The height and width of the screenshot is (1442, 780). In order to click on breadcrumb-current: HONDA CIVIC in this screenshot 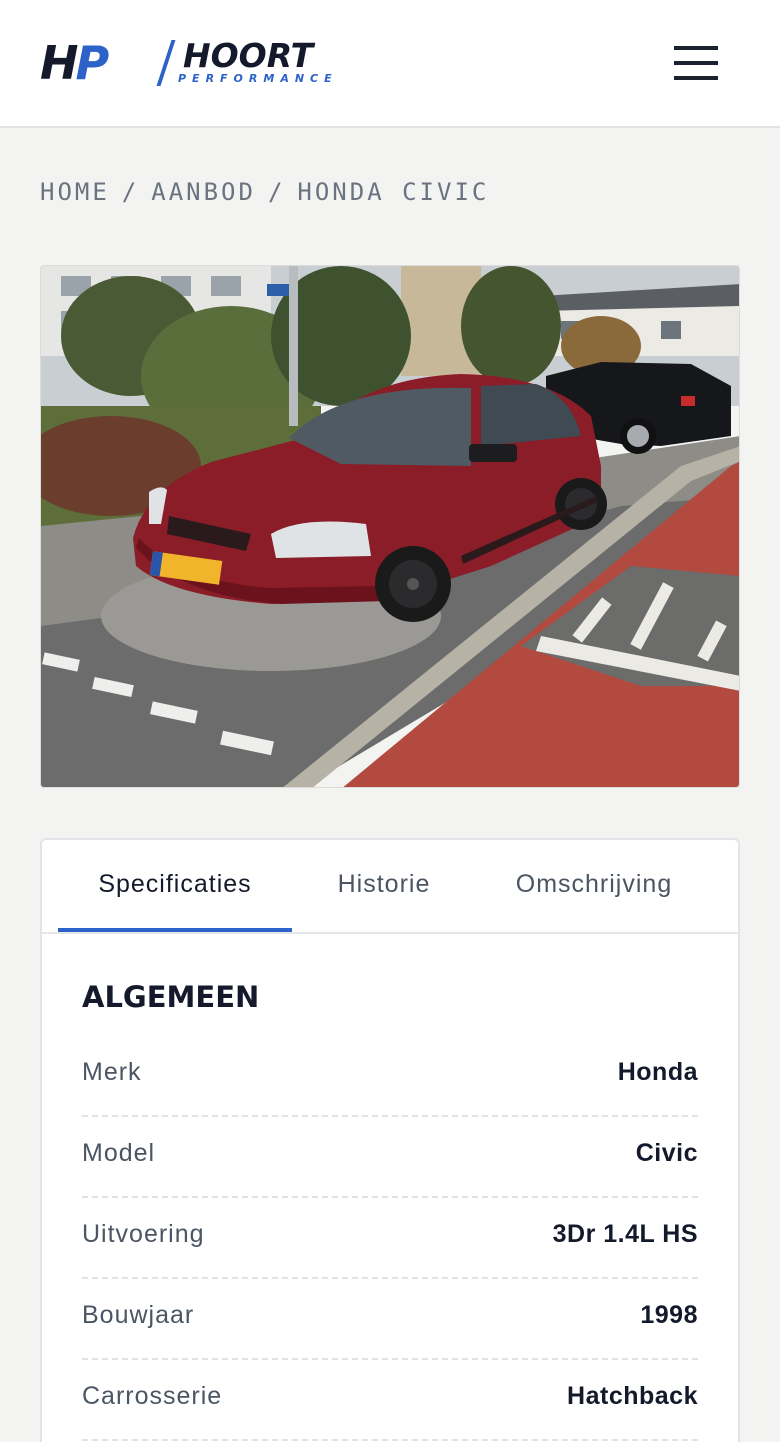, I will do `click(393, 192)`.